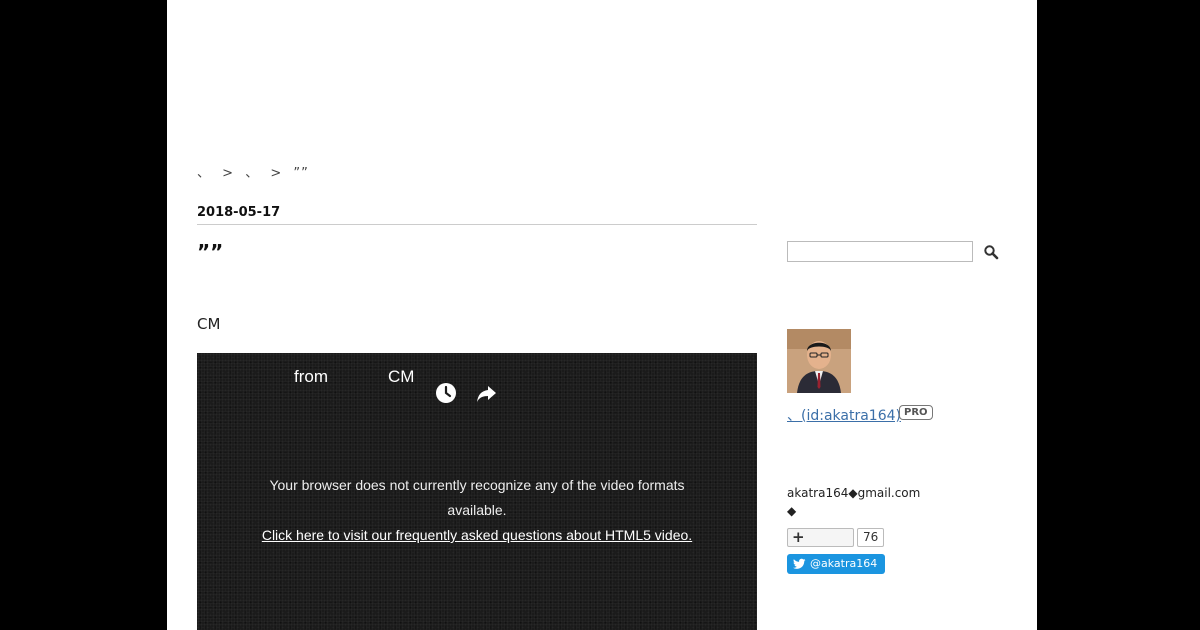  I want to click on pro-badge: PRO, so click(916, 412).